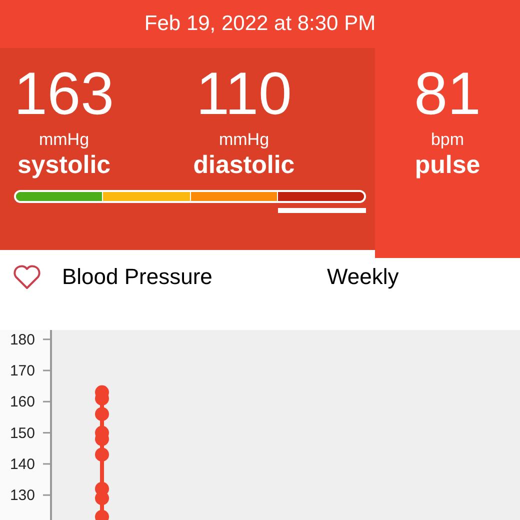 The image size is (520, 520). I want to click on y-tick-label: 150, so click(22, 433).